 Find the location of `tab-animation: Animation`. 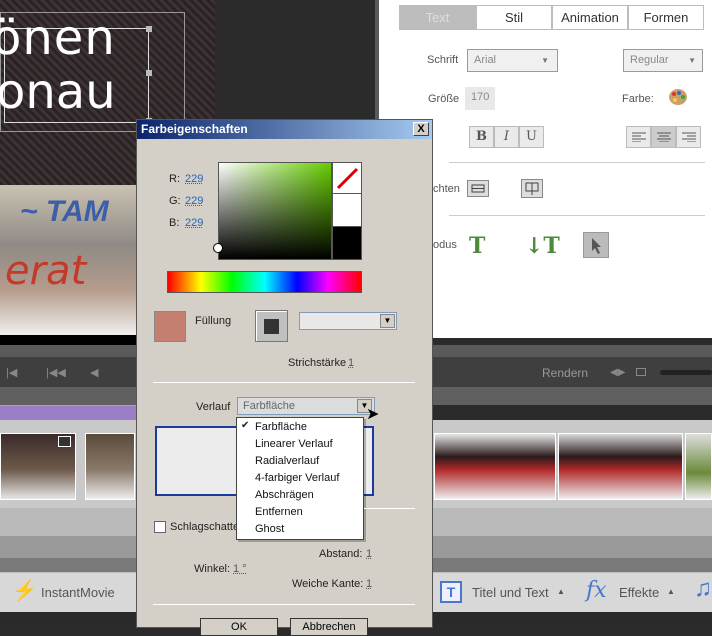

tab-animation: Animation is located at coordinates (590, 17).